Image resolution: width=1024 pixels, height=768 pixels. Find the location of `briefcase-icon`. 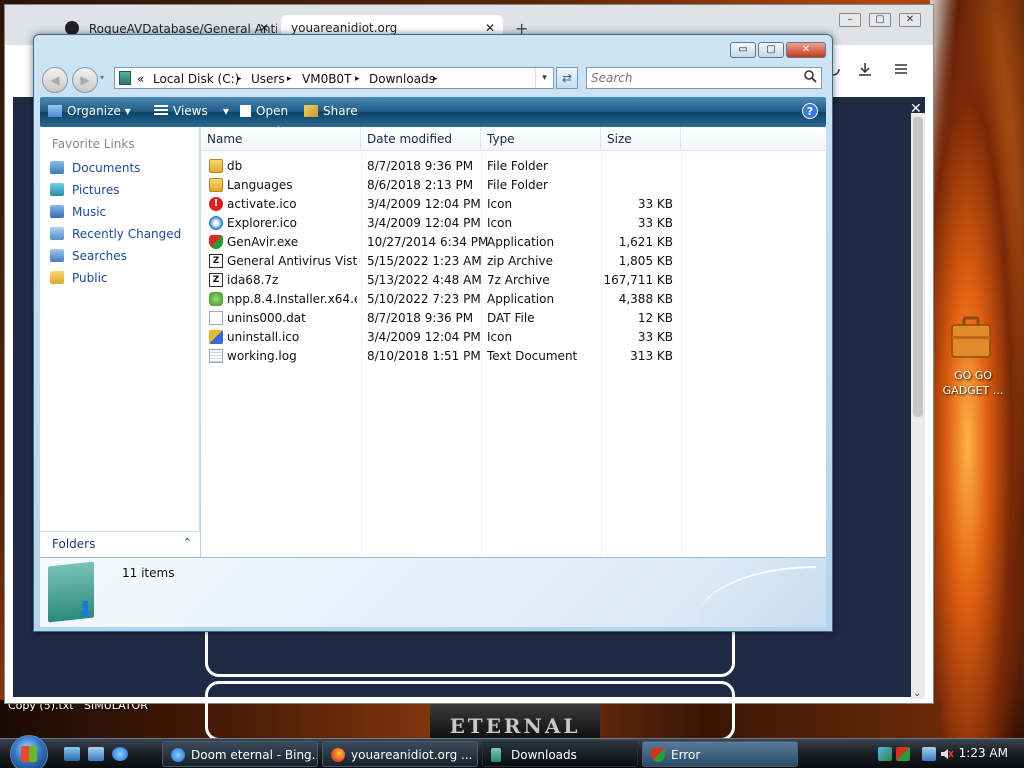

briefcase-icon is located at coordinates (971, 338).